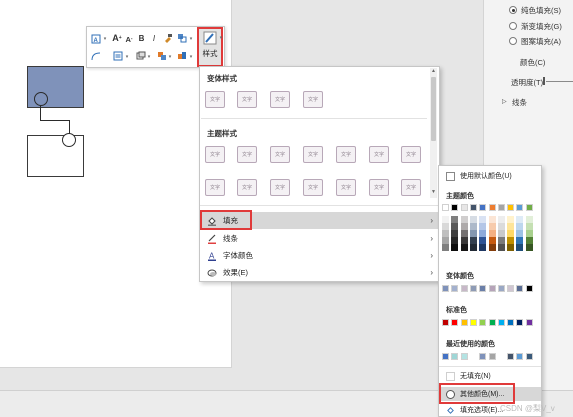 The width and height of the screenshot is (573, 417). Describe the element at coordinates (319, 272) in the screenshot. I see `effects-menu-item: 效果(E) ›` at that location.